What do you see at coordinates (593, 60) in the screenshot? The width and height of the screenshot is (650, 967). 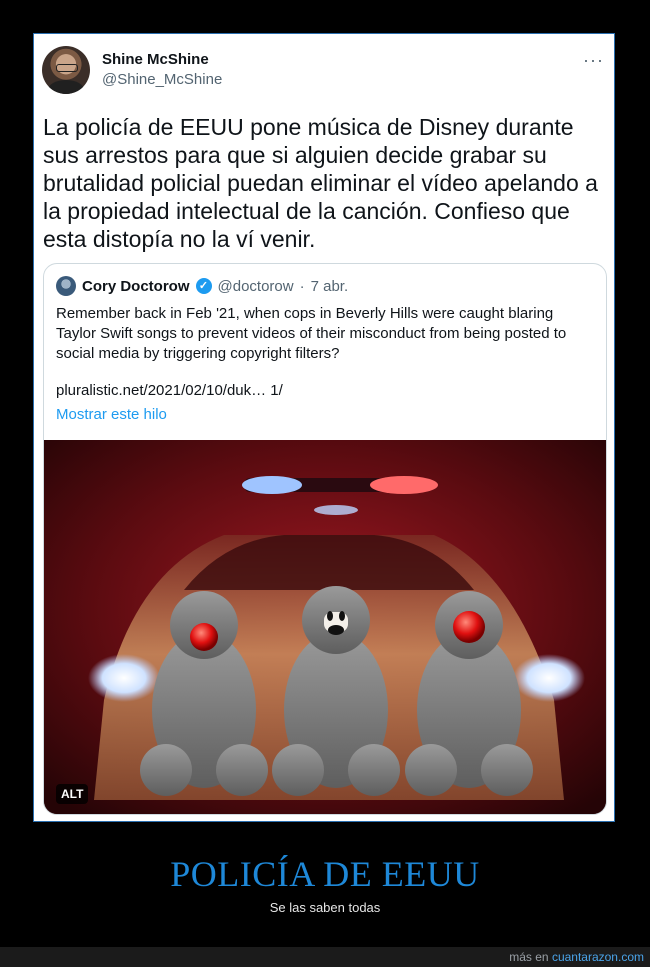 I see `more-options-icon: ···` at bounding box center [593, 60].